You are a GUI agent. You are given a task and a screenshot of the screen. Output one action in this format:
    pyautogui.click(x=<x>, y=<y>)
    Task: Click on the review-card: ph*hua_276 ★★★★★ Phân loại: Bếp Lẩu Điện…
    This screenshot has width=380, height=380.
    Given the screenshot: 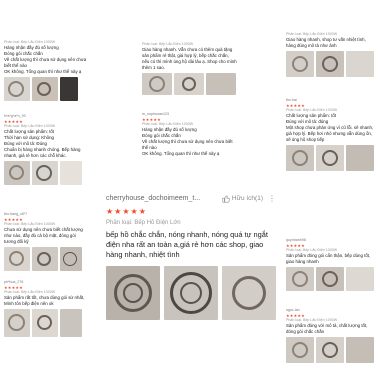 What is the action you would take?
    pyautogui.click(x=46, y=308)
    